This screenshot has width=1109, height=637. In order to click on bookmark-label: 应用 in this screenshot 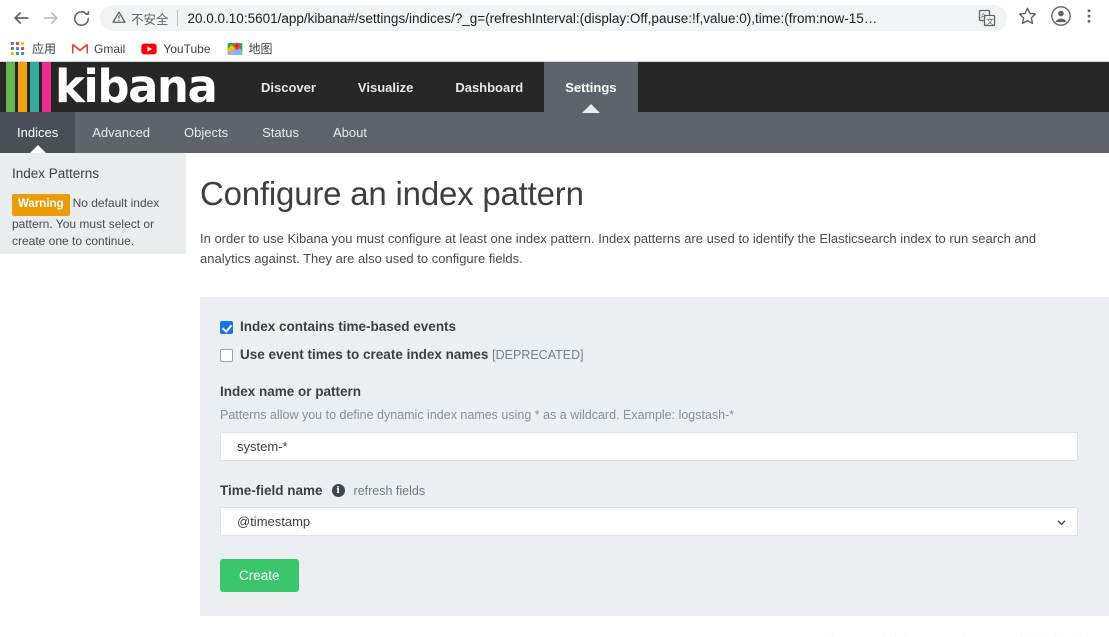, I will do `click(44, 49)`.